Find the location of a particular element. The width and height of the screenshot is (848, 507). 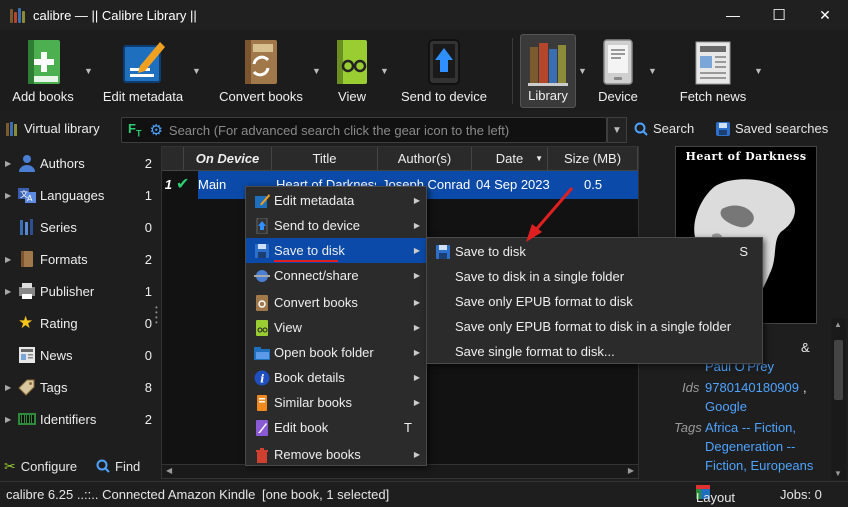

menu-item-save-to-disk: Save to disk ▶ is located at coordinates (336, 250).